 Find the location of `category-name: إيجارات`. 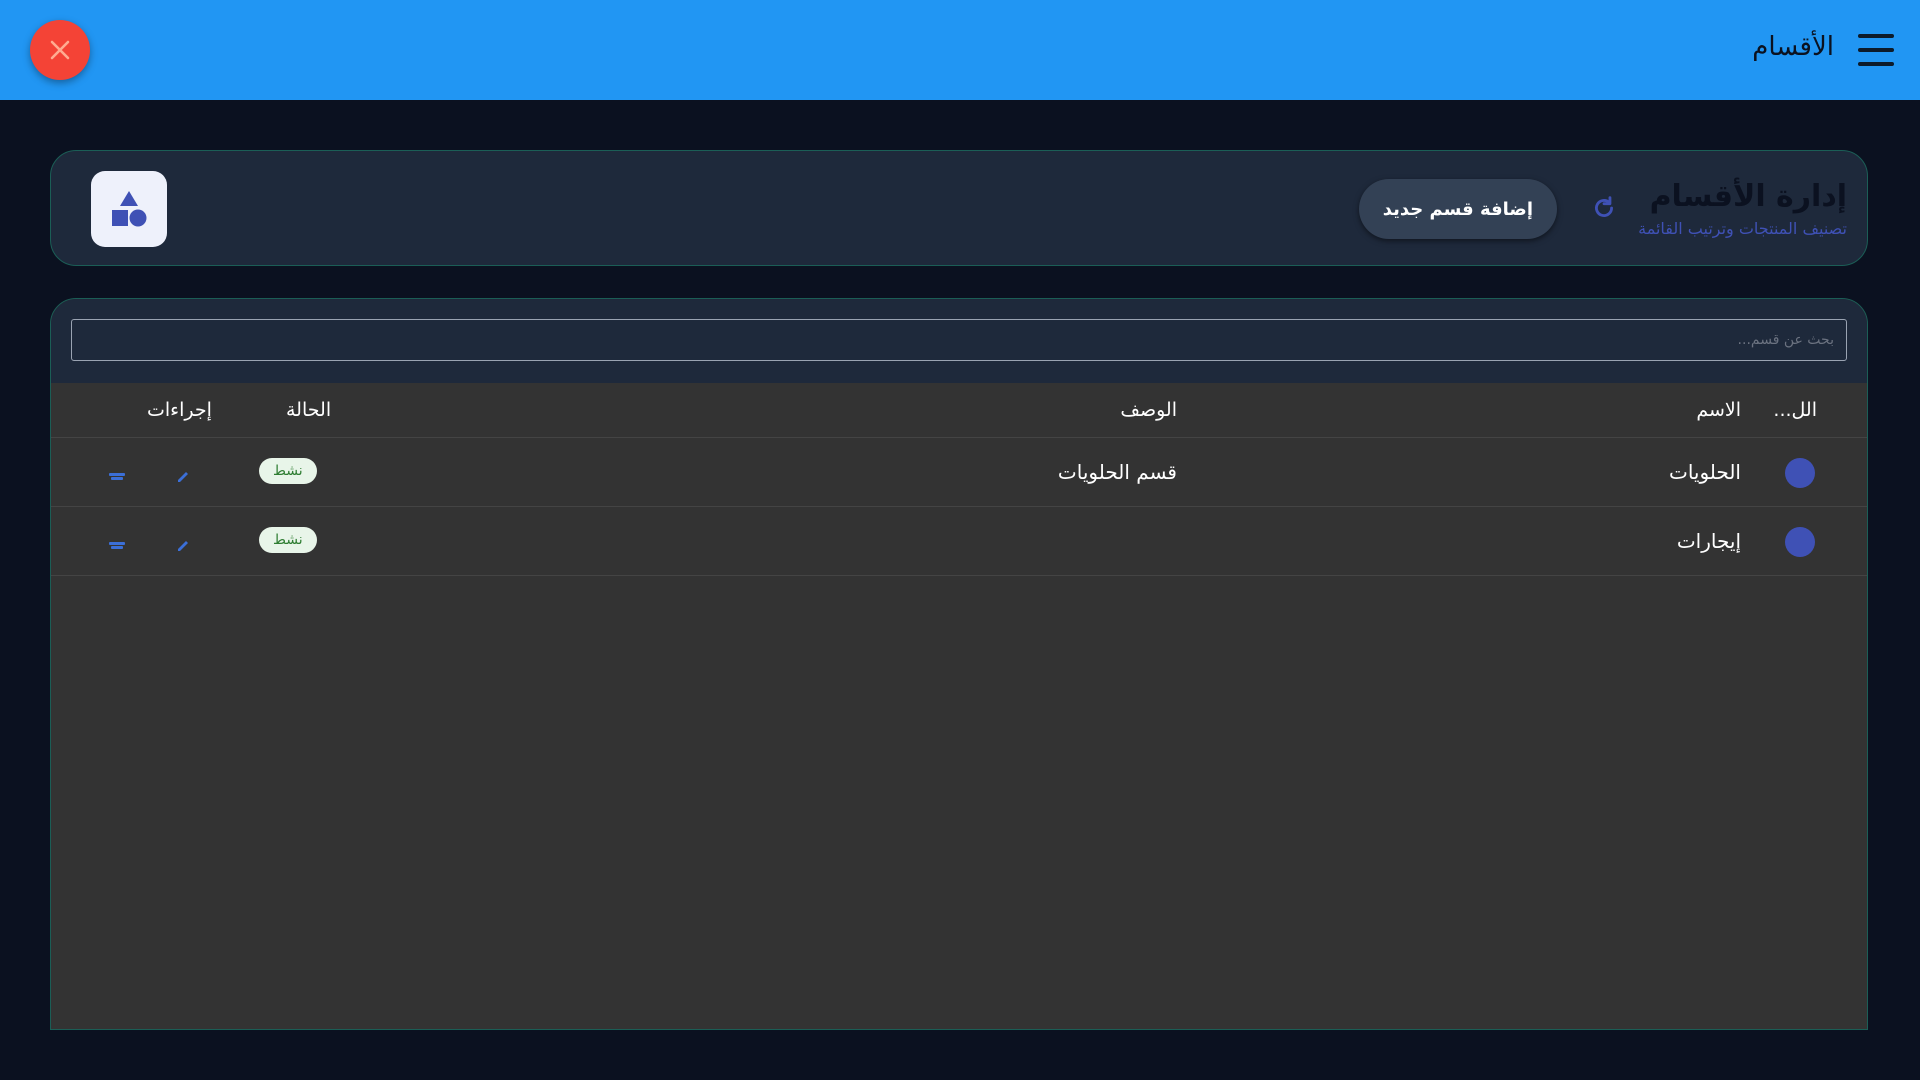

category-name: إيجارات is located at coordinates (1708, 541).